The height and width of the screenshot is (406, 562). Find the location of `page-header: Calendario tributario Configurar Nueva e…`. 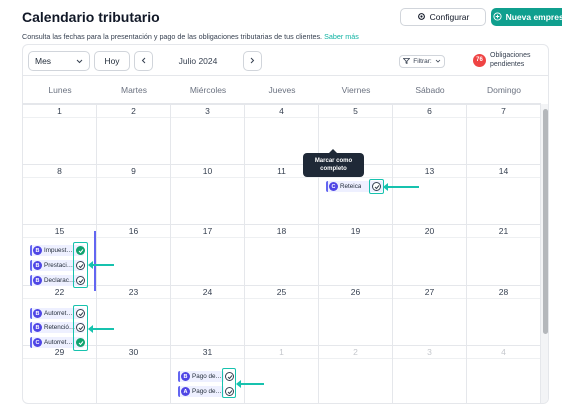

page-header: Calendario tributario Configurar Nueva e… is located at coordinates (292, 19).